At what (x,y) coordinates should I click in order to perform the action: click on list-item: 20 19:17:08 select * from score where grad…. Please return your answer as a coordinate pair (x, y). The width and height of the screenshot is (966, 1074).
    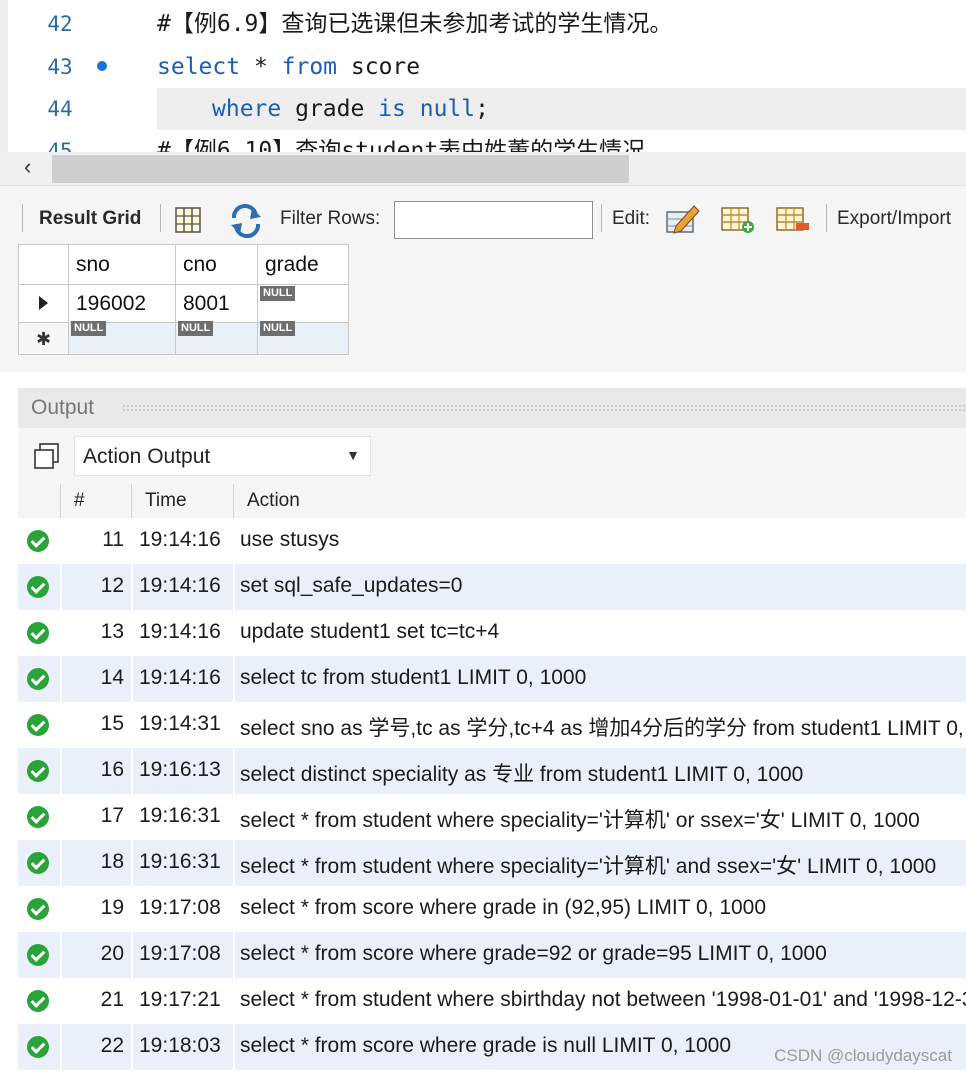
    Looking at the image, I should click on (492, 955).